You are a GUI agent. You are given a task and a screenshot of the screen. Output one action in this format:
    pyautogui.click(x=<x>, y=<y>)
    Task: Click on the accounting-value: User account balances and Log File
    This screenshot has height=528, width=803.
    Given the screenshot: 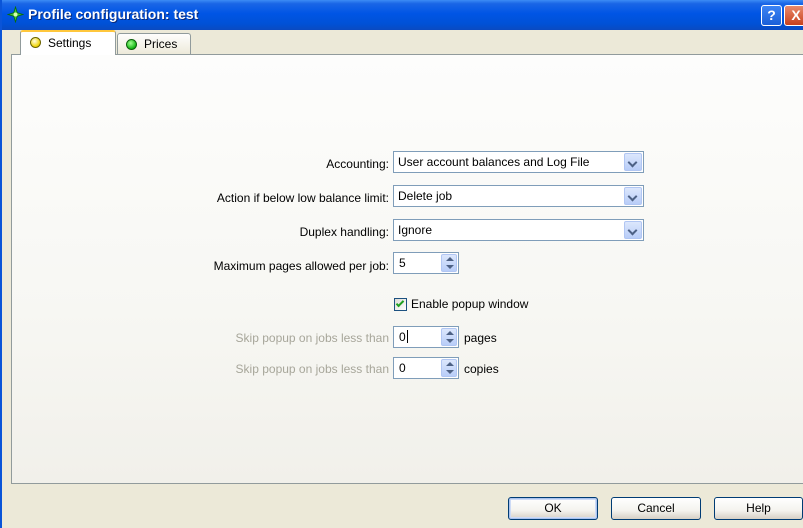 What is the action you would take?
    pyautogui.click(x=494, y=162)
    